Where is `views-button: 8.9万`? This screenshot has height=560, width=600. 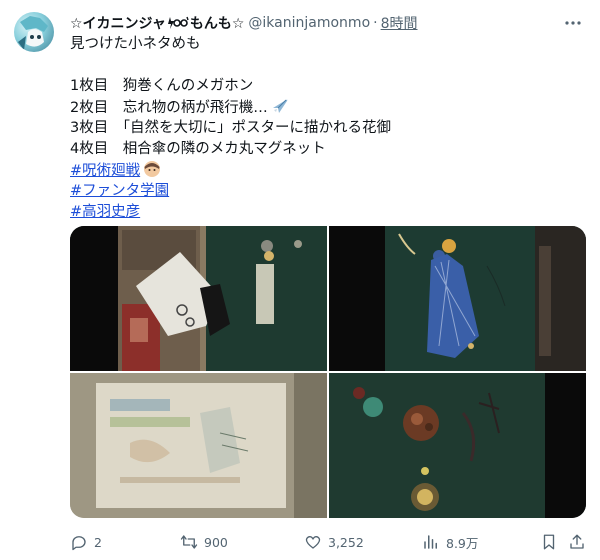
views-button: 8.9万 is located at coordinates (450, 542).